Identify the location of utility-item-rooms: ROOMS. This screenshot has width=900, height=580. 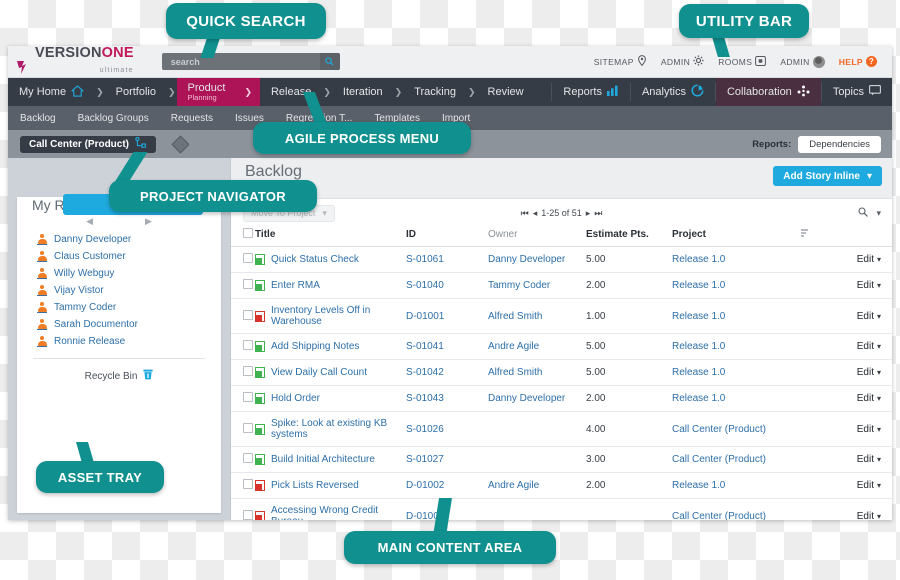
(742, 61).